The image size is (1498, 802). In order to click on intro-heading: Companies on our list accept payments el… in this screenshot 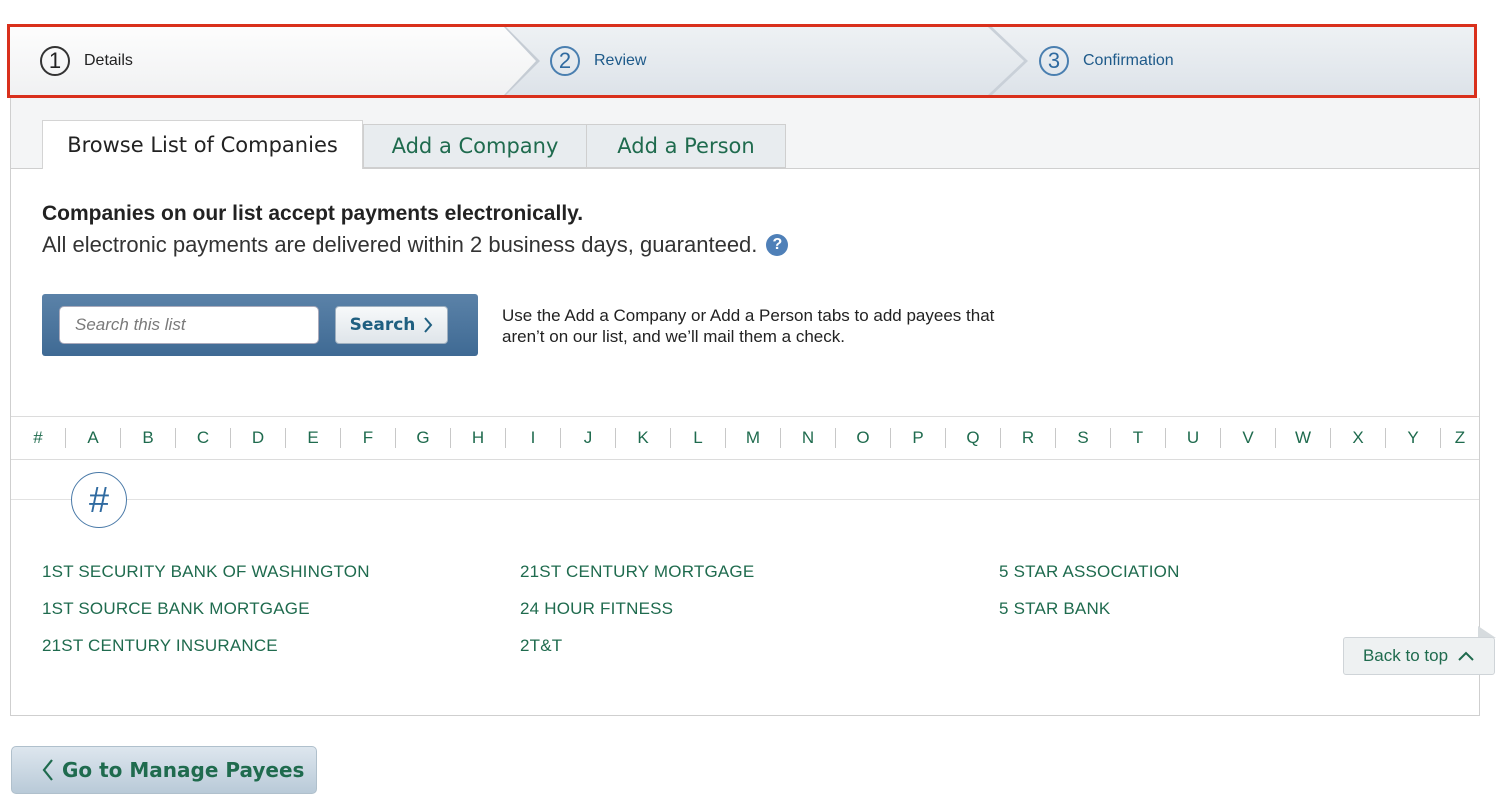, I will do `click(313, 213)`.